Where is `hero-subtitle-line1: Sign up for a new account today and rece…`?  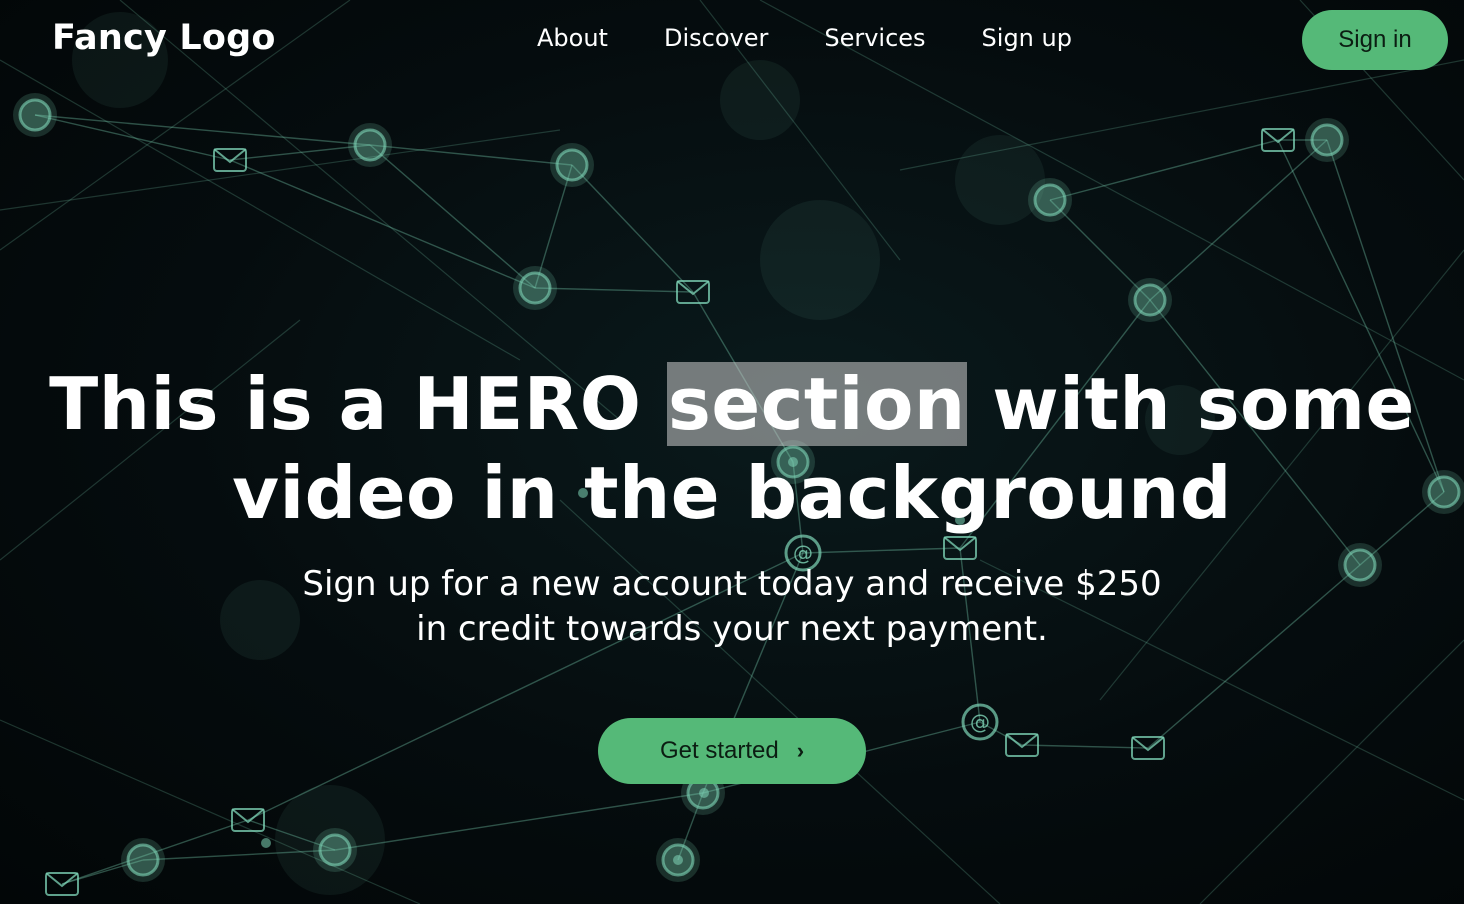 hero-subtitle-line1: Sign up for a new account today and rece… is located at coordinates (732, 584).